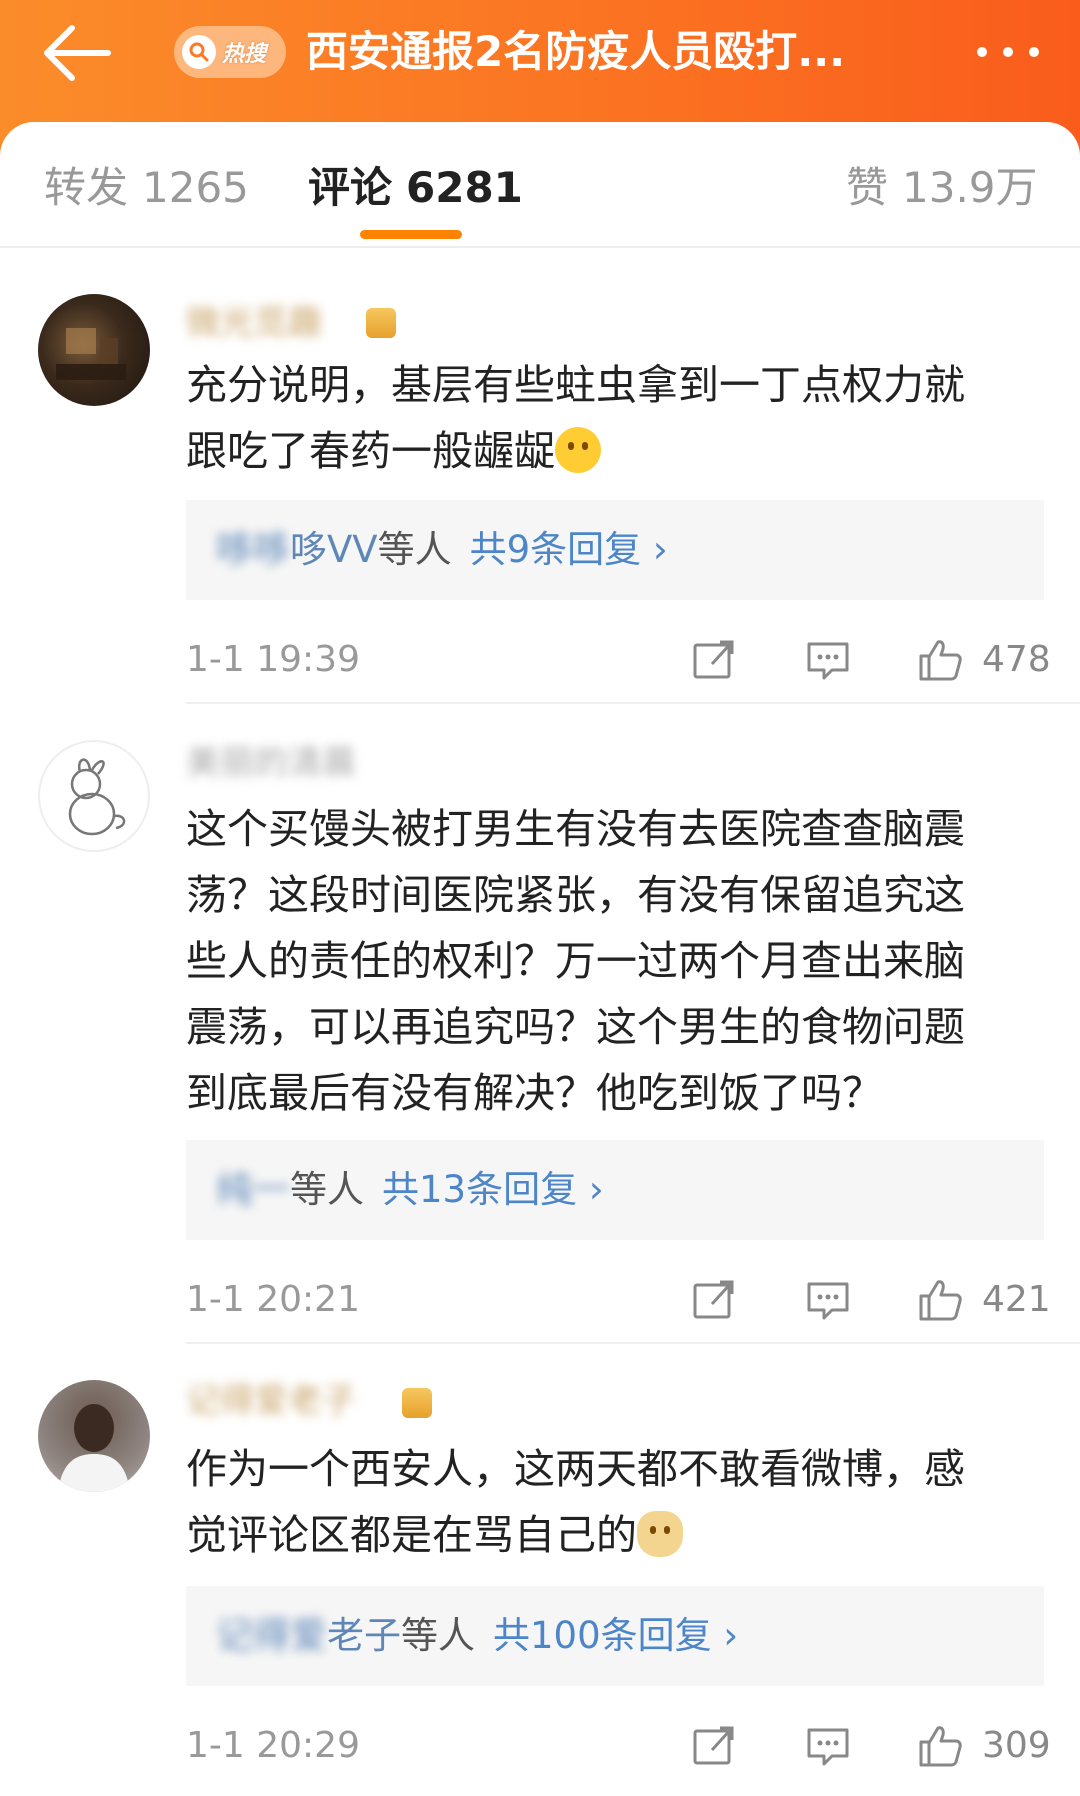  I want to click on tab-repost-label: 转发, so click(86, 187).